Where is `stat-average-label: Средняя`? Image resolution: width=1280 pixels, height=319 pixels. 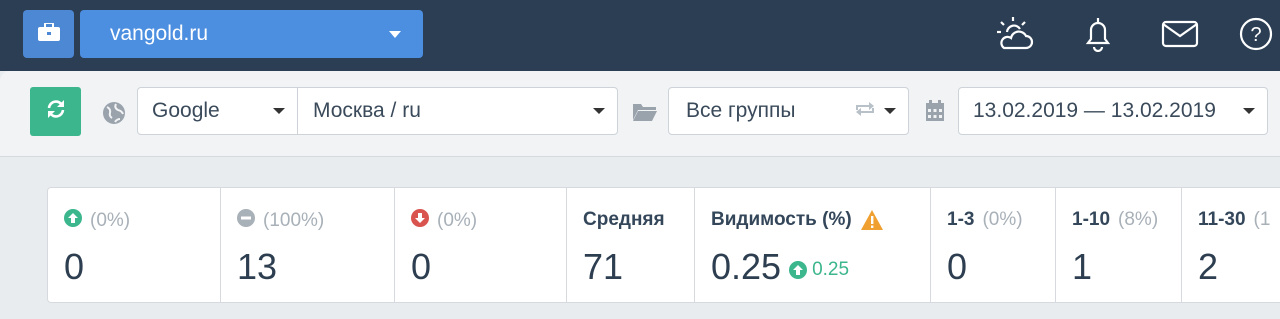
stat-average-label: Средняя is located at coordinates (624, 219).